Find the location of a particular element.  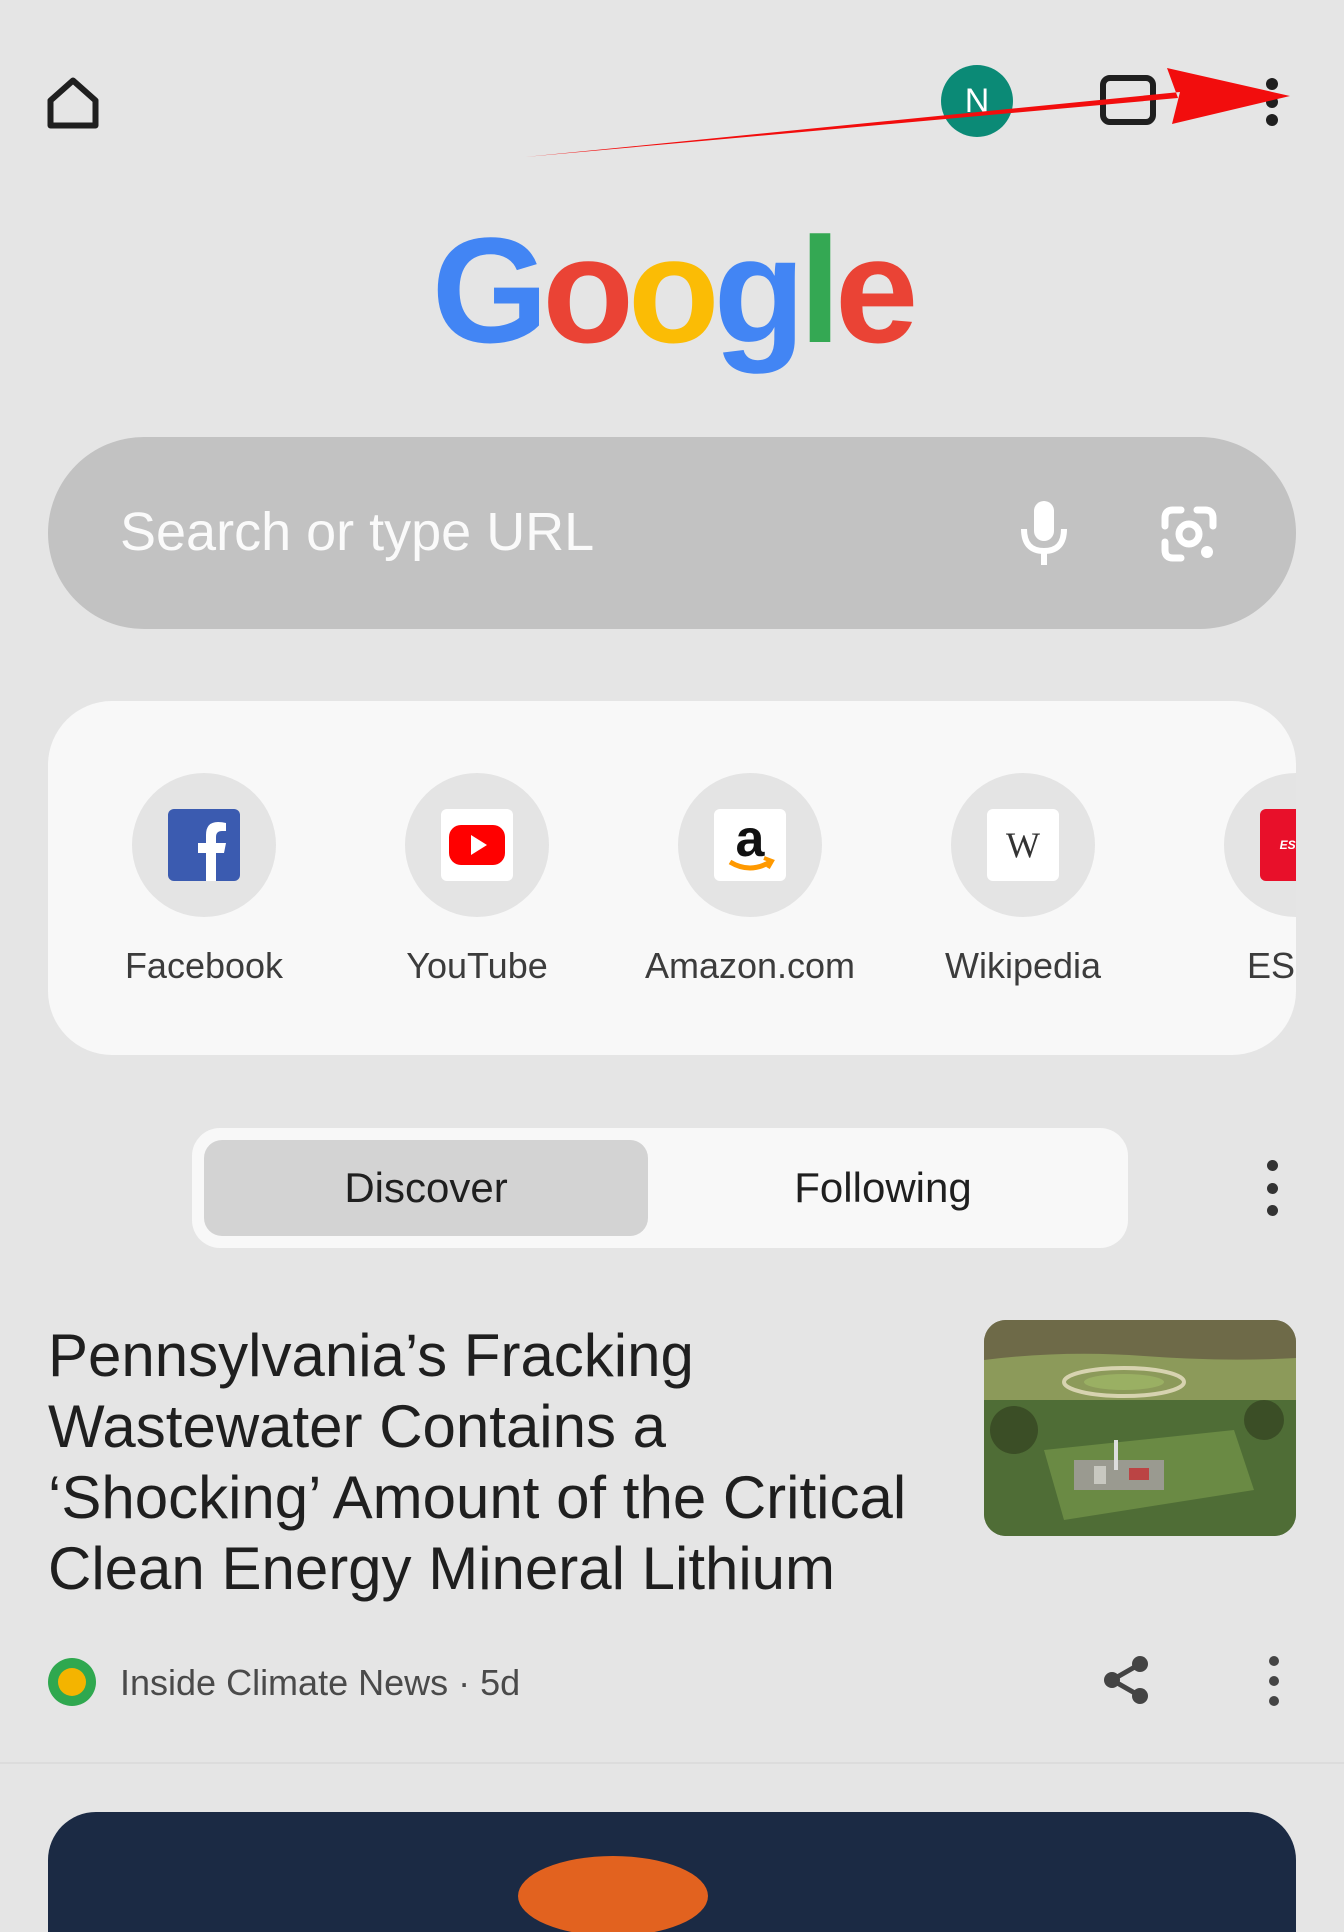

shortcut-label: YouTube is located at coordinates (477, 965).